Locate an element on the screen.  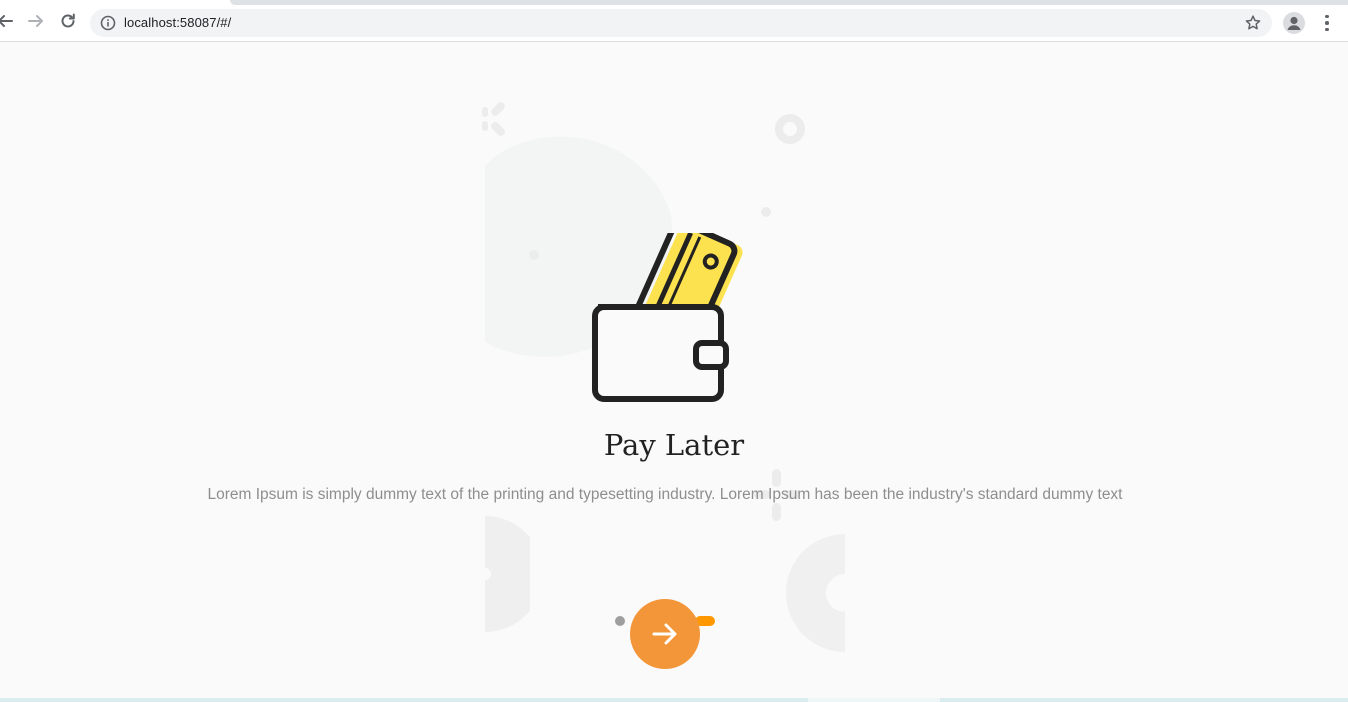
profile-button is located at coordinates (1294, 23).